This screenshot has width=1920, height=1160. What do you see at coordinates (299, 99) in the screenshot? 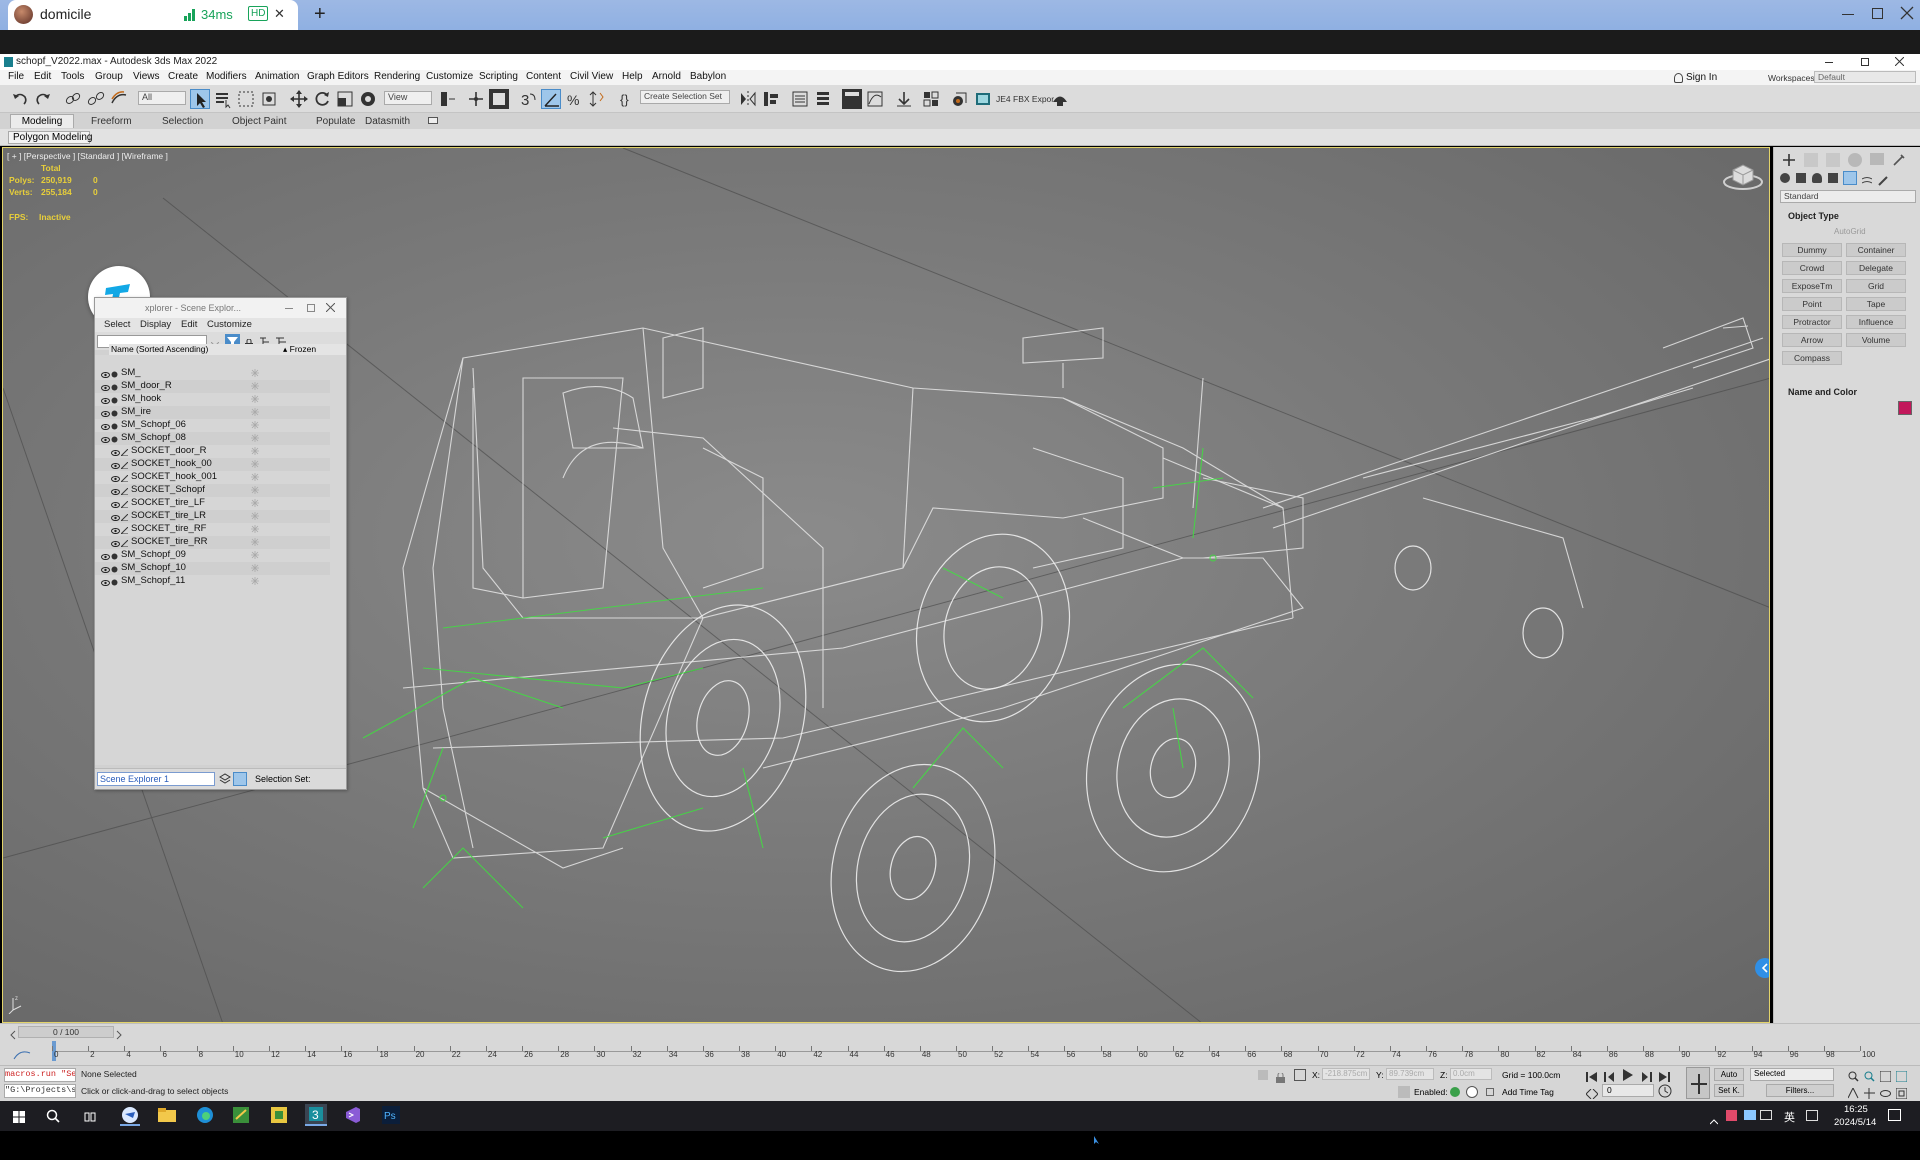
I see `move-icon` at bounding box center [299, 99].